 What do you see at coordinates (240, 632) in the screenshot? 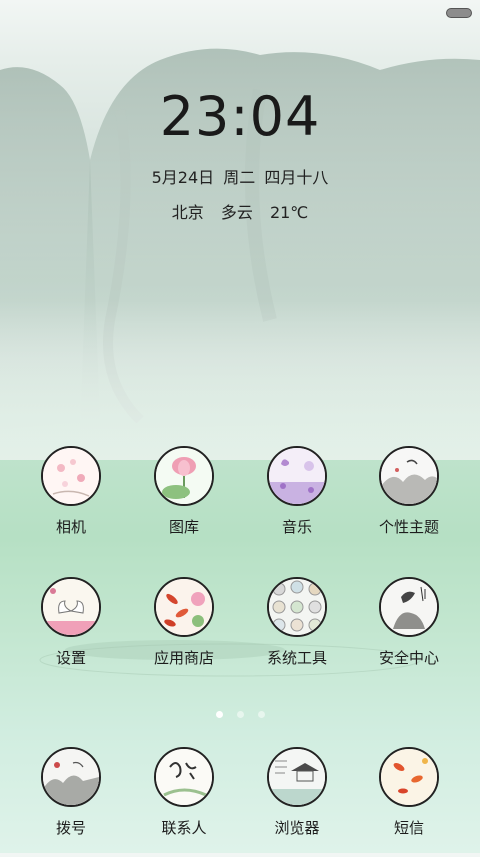
I see `app-row-2: 设置 应用商店 系统工具 安全中心` at bounding box center [240, 632].